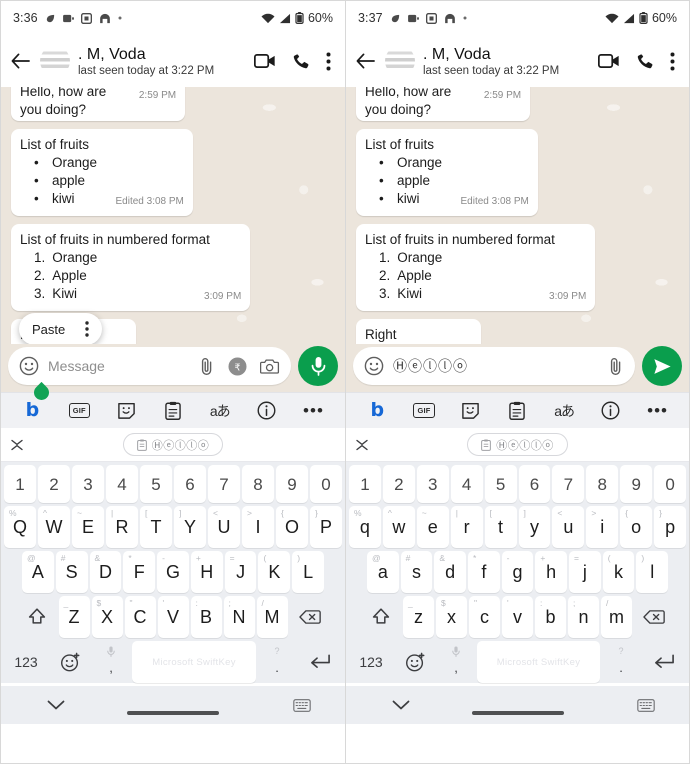  What do you see at coordinates (54, 527) in the screenshot?
I see `key-w: ^ W` at bounding box center [54, 527].